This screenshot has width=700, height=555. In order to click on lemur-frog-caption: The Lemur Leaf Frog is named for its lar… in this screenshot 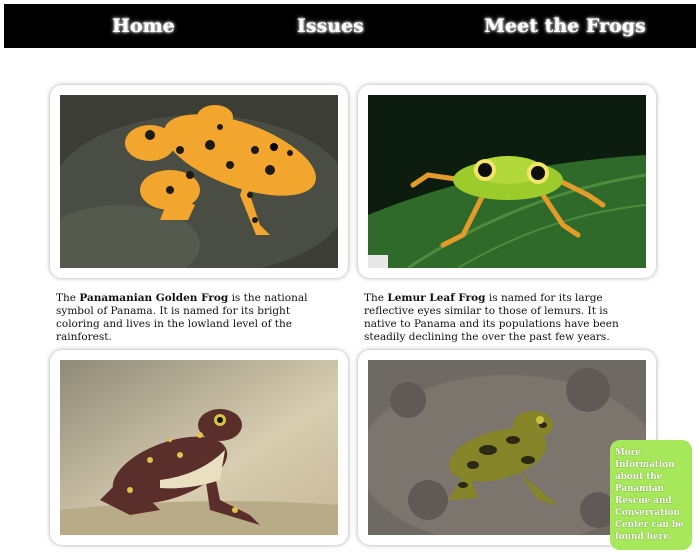, I will do `click(501, 318)`.